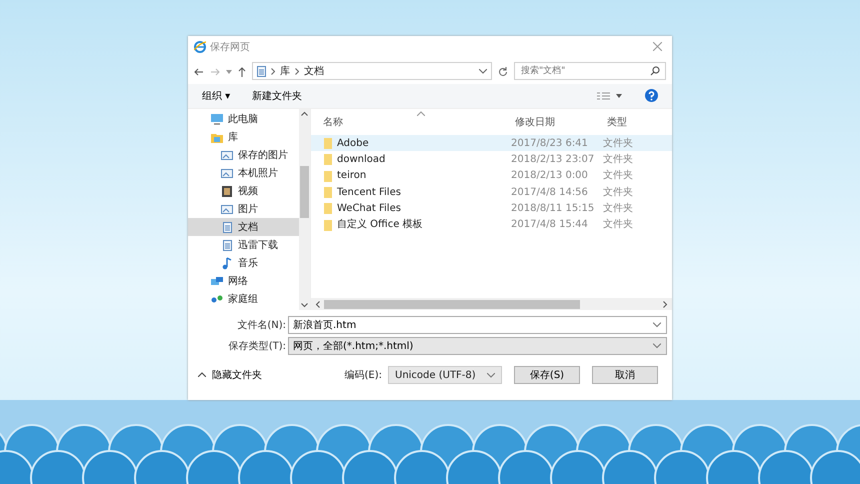 This screenshot has width=860, height=484. What do you see at coordinates (361, 159) in the screenshot?
I see `file-name: download` at bounding box center [361, 159].